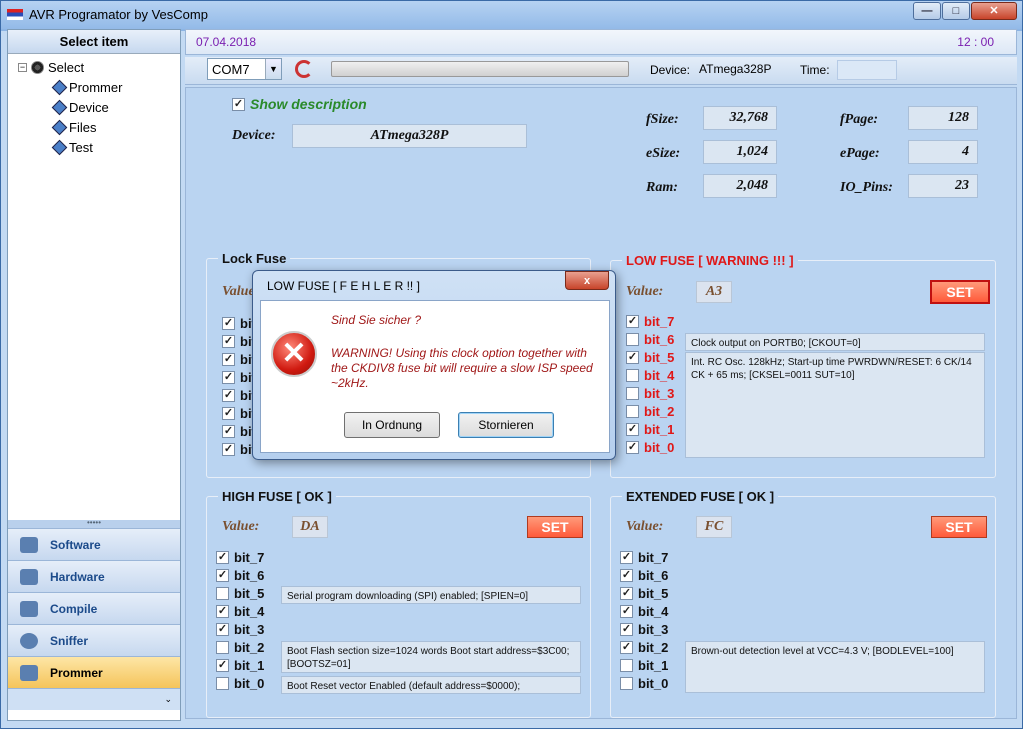  Describe the element at coordinates (740, 118) in the screenshot. I see `fsize-value: 32,768` at that location.